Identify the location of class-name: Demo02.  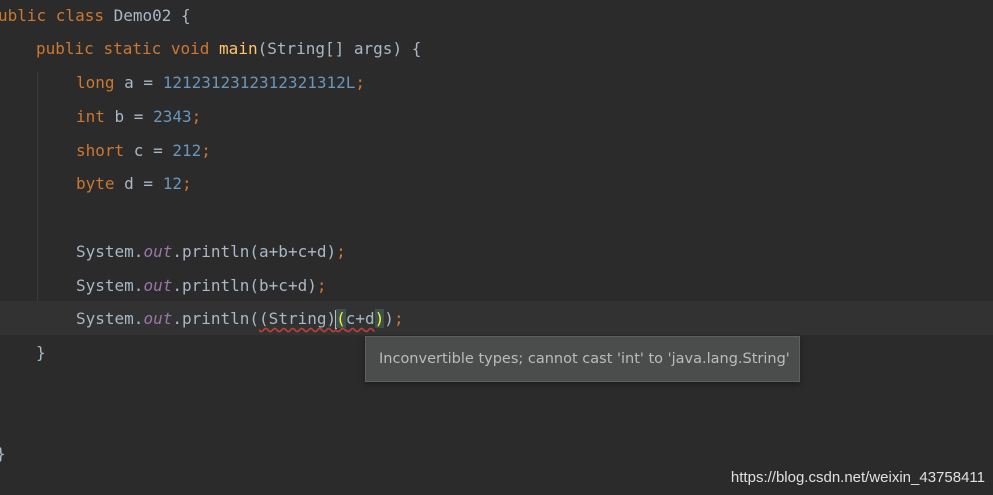
(142, 15).